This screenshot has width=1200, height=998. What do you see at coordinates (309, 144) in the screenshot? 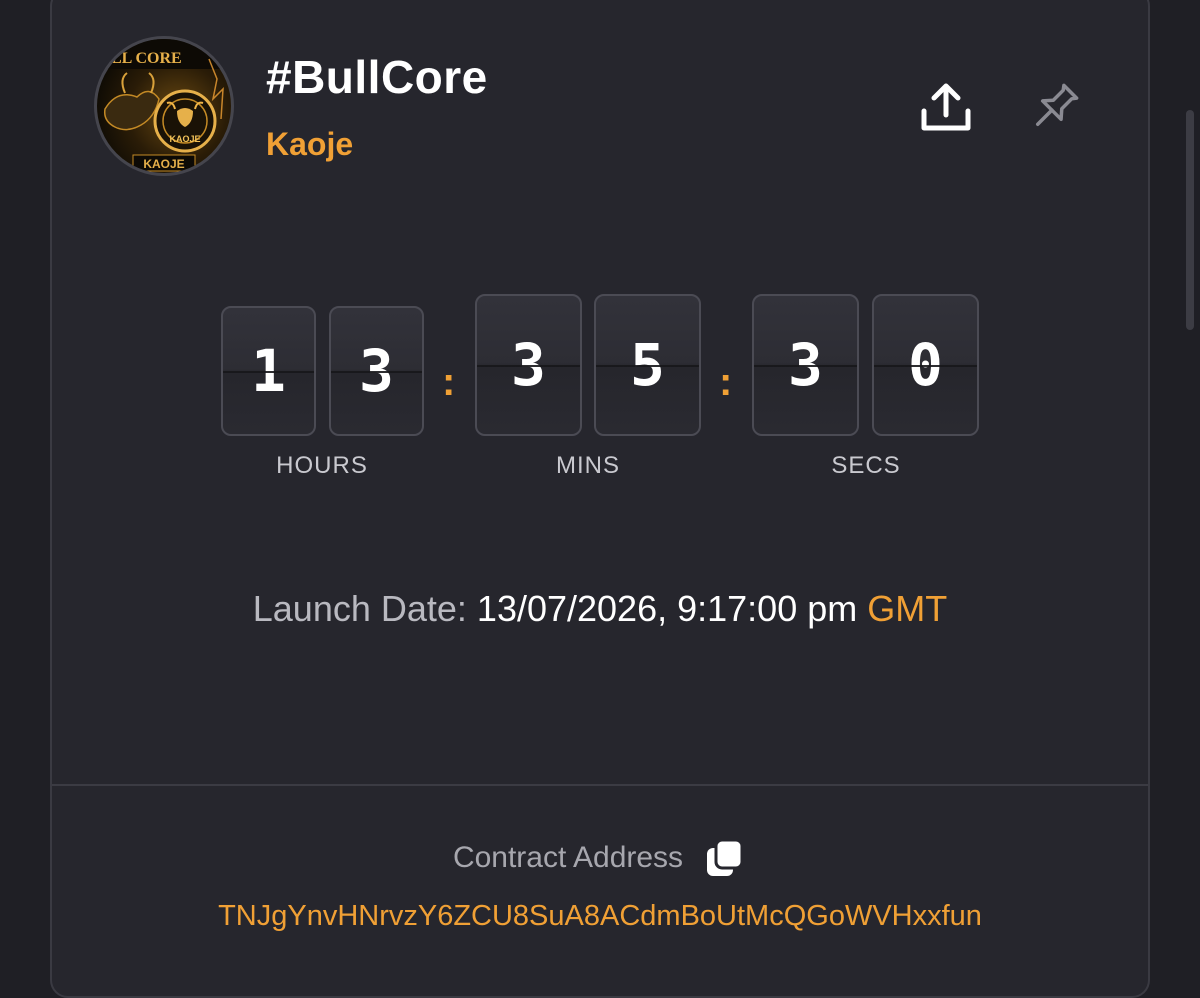
I see `creator-link: Kaoje` at bounding box center [309, 144].